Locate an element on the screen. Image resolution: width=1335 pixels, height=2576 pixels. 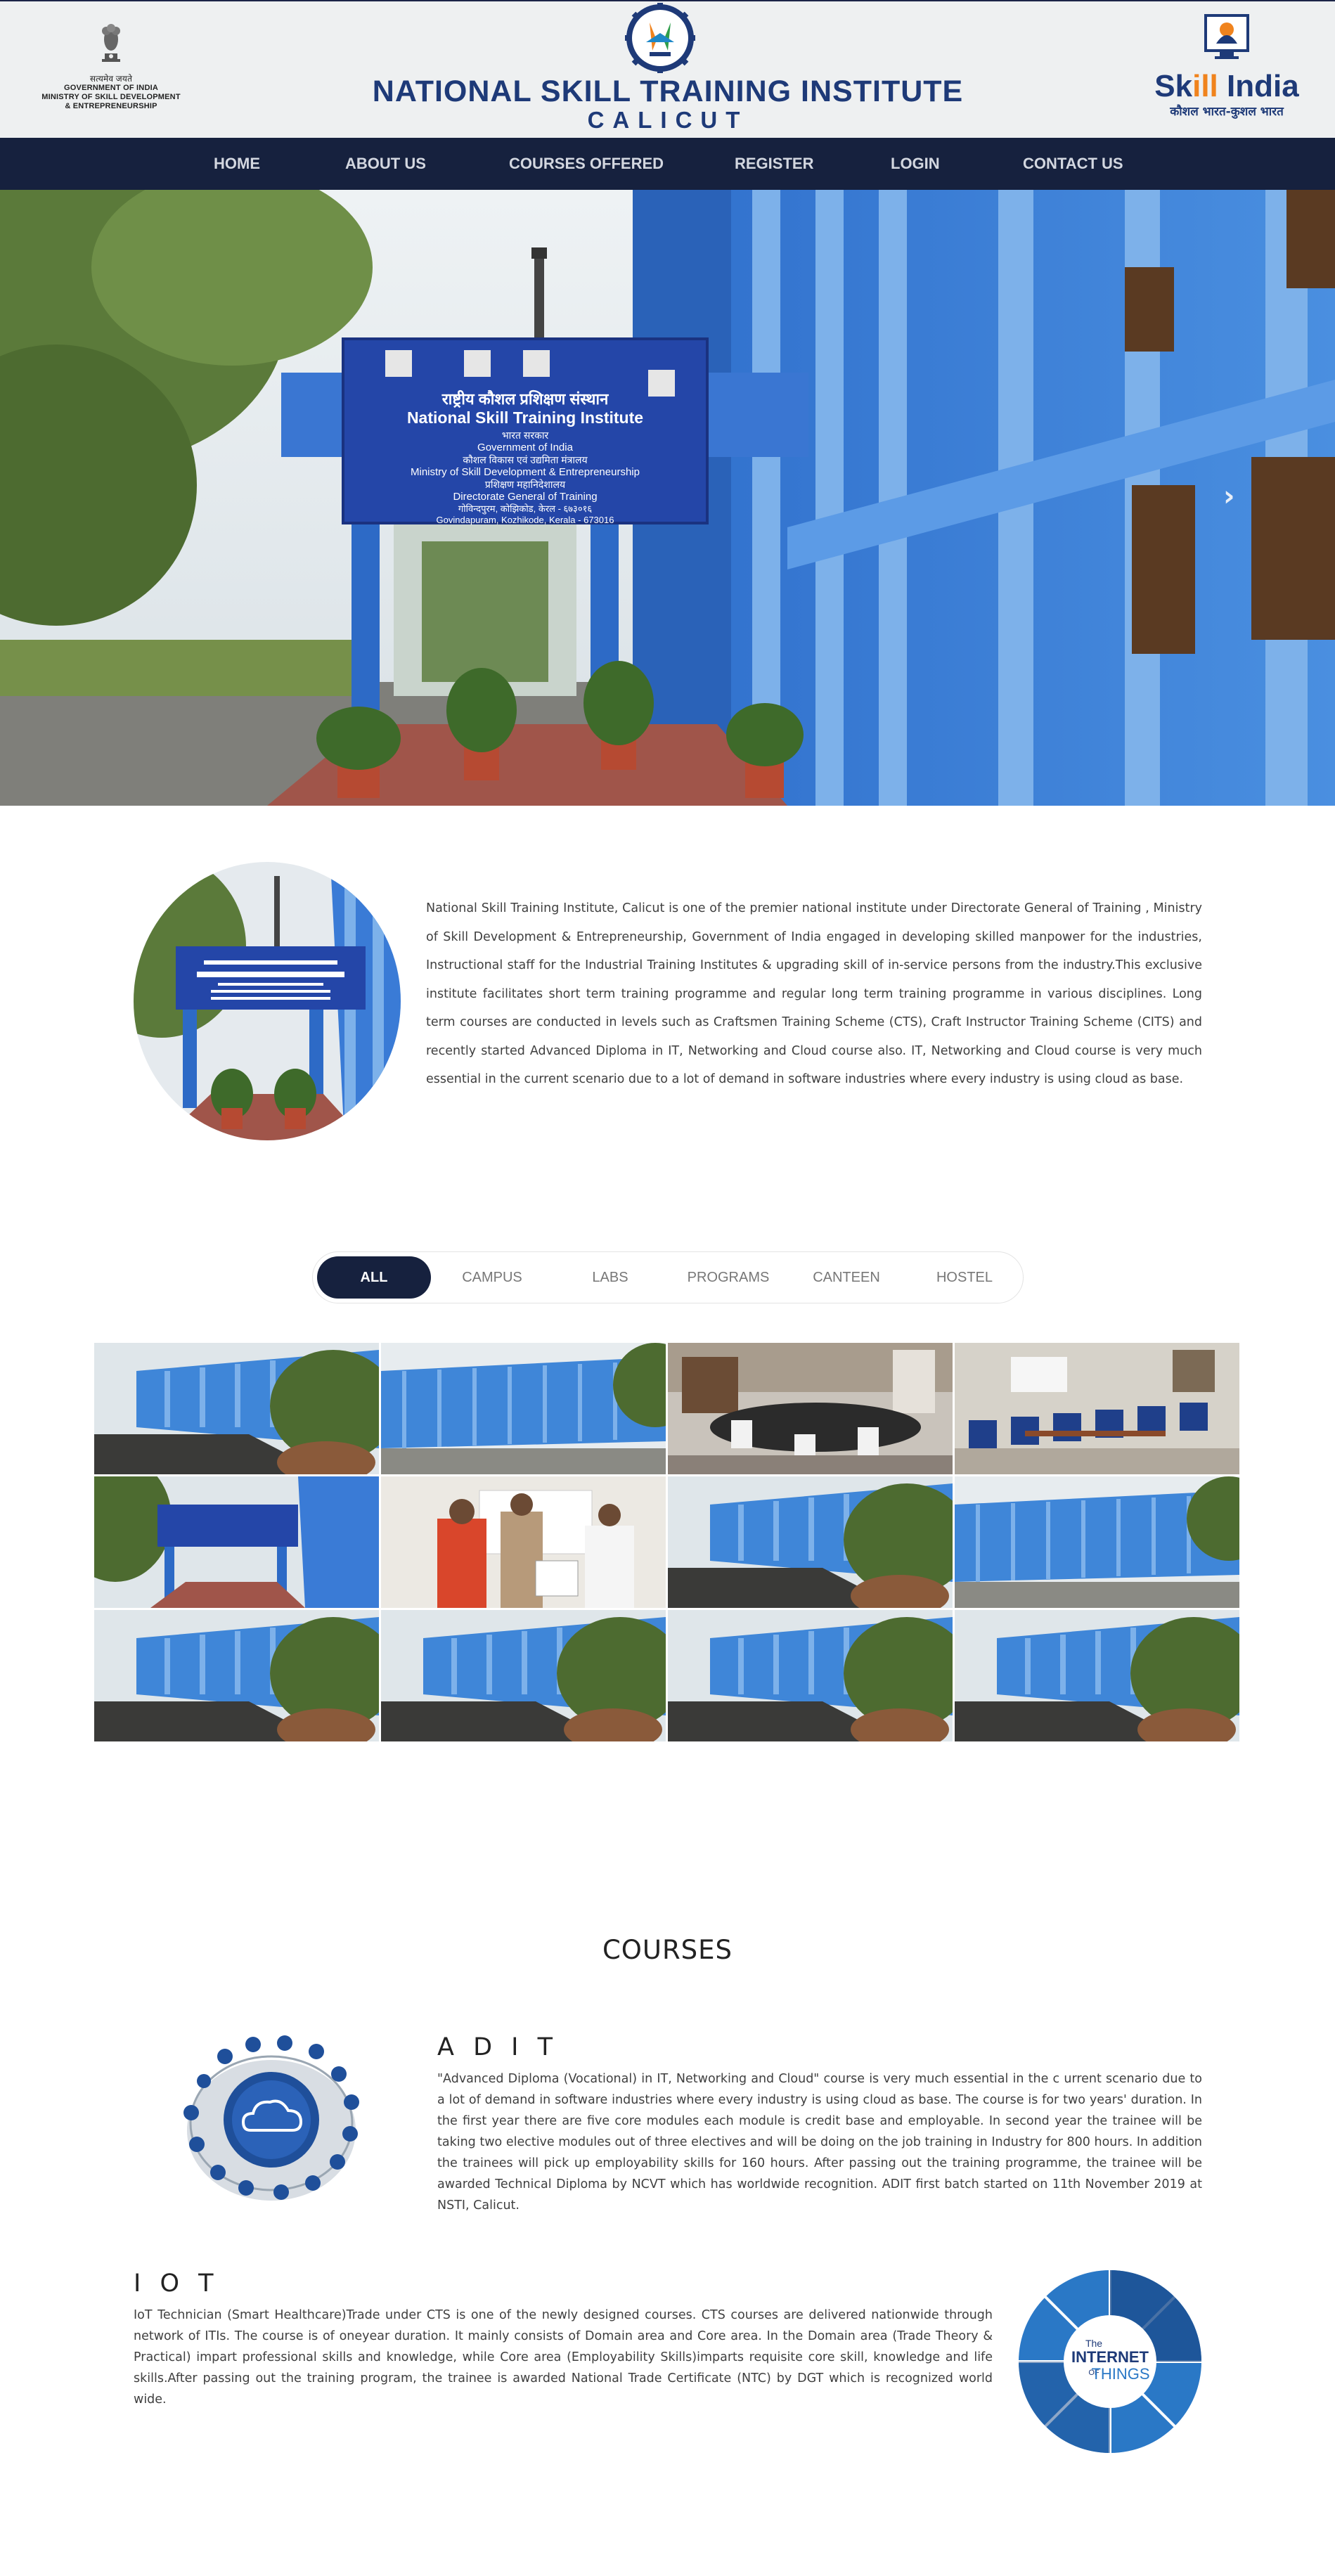
courses-heading: COURSES is located at coordinates (667, 1950).